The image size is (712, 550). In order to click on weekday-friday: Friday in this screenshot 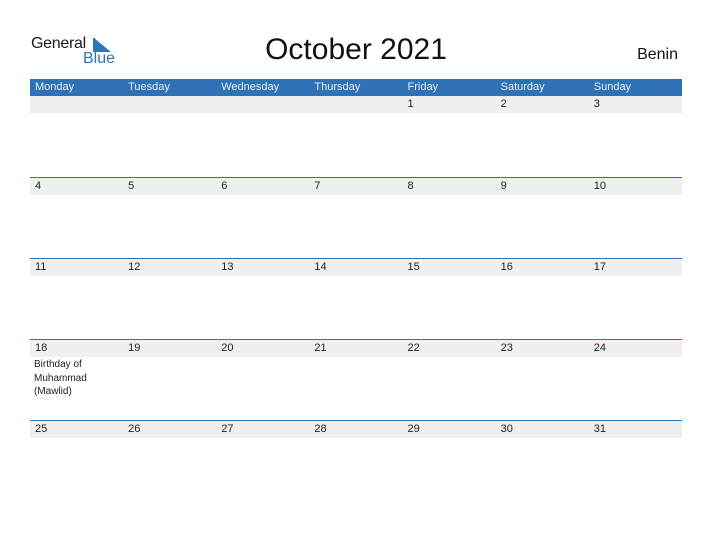, I will do `click(423, 87)`.